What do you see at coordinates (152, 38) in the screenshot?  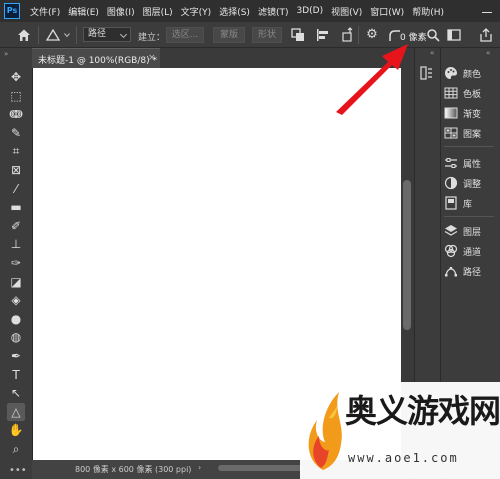 I see `make-label: 建立：` at bounding box center [152, 38].